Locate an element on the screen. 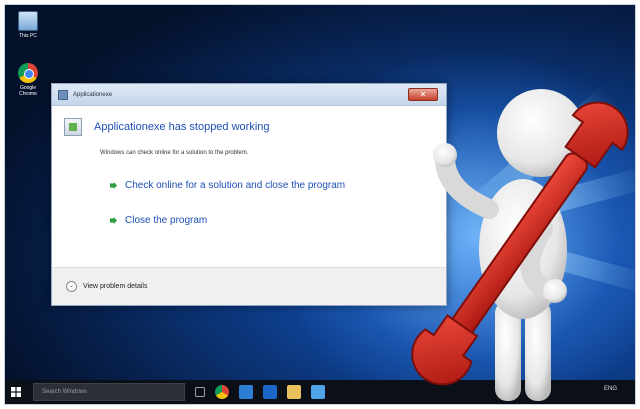 The height and width of the screenshot is (409, 640). task-view-icon is located at coordinates (200, 392).